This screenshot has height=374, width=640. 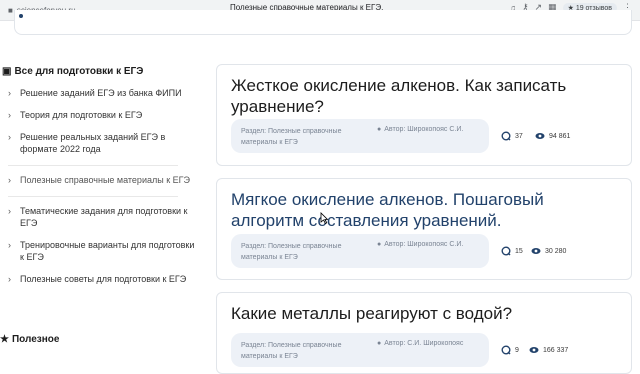 I want to click on article-title: Какие металлы реагируют с водой?, so click(x=426, y=313).